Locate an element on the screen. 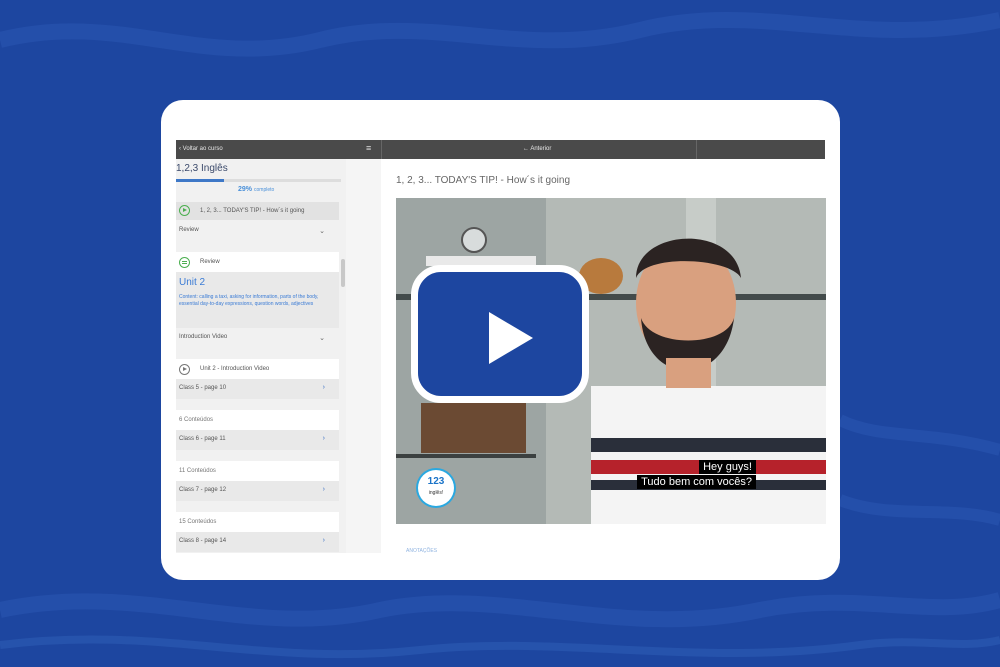 Image resolution: width=1000 pixels, height=667 pixels. class-item: Class 5 - page 10 › is located at coordinates (257, 389).